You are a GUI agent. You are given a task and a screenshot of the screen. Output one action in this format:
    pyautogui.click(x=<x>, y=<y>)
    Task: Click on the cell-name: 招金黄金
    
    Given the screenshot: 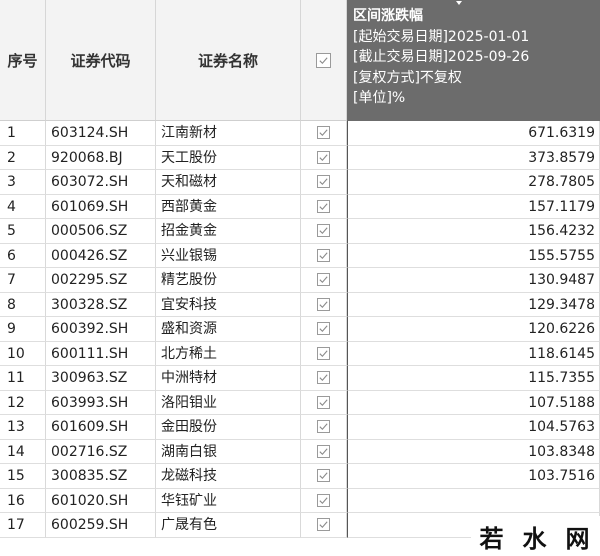 What is the action you would take?
    pyautogui.click(x=228, y=231)
    